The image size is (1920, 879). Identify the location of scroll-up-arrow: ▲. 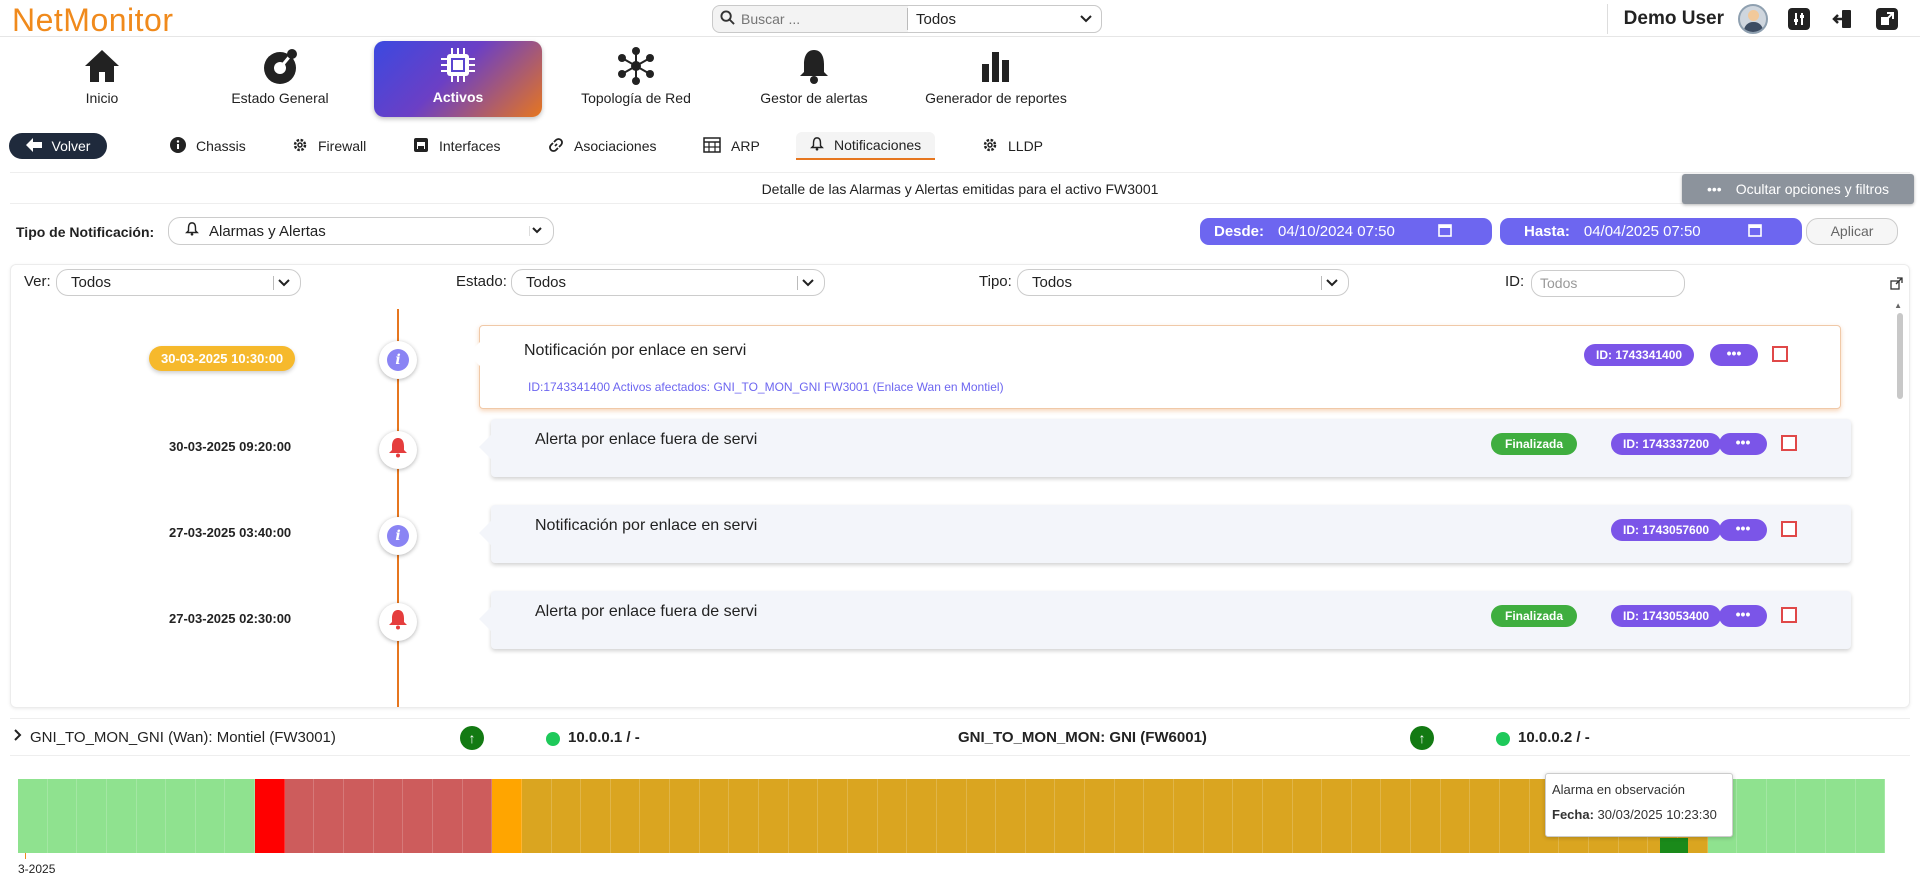
(1898, 305).